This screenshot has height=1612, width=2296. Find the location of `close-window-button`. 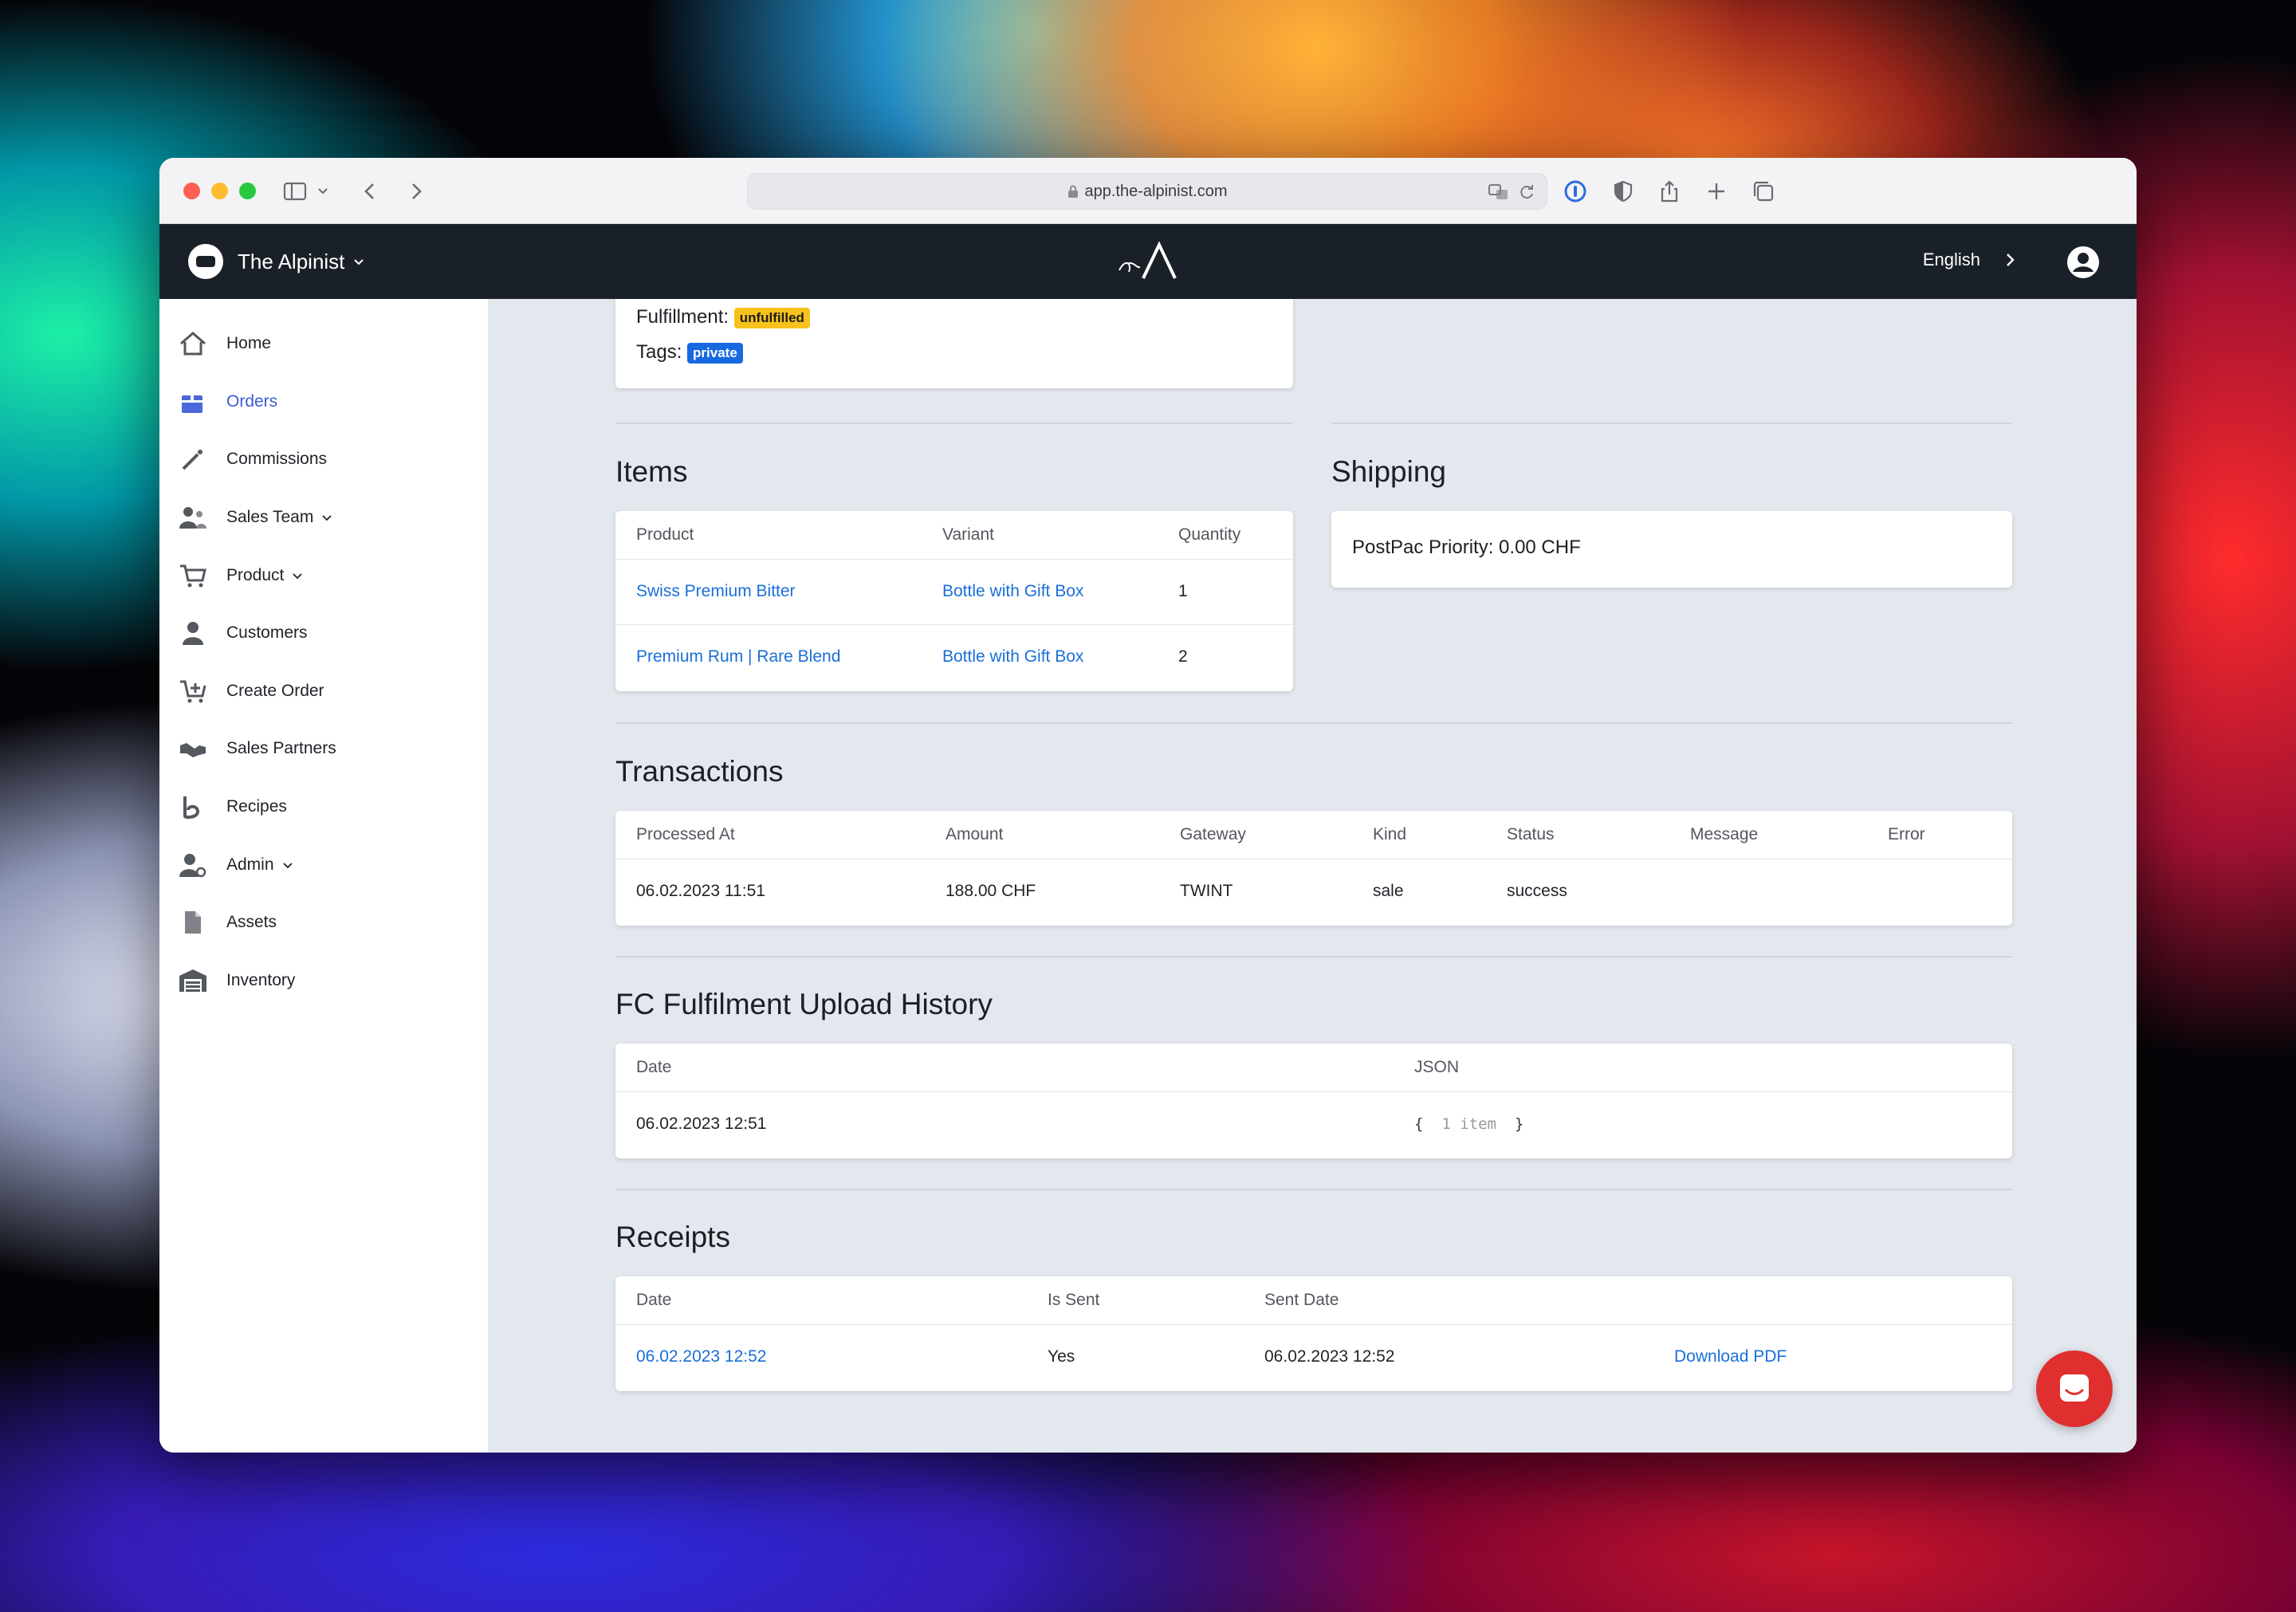

close-window-button is located at coordinates (191, 191).